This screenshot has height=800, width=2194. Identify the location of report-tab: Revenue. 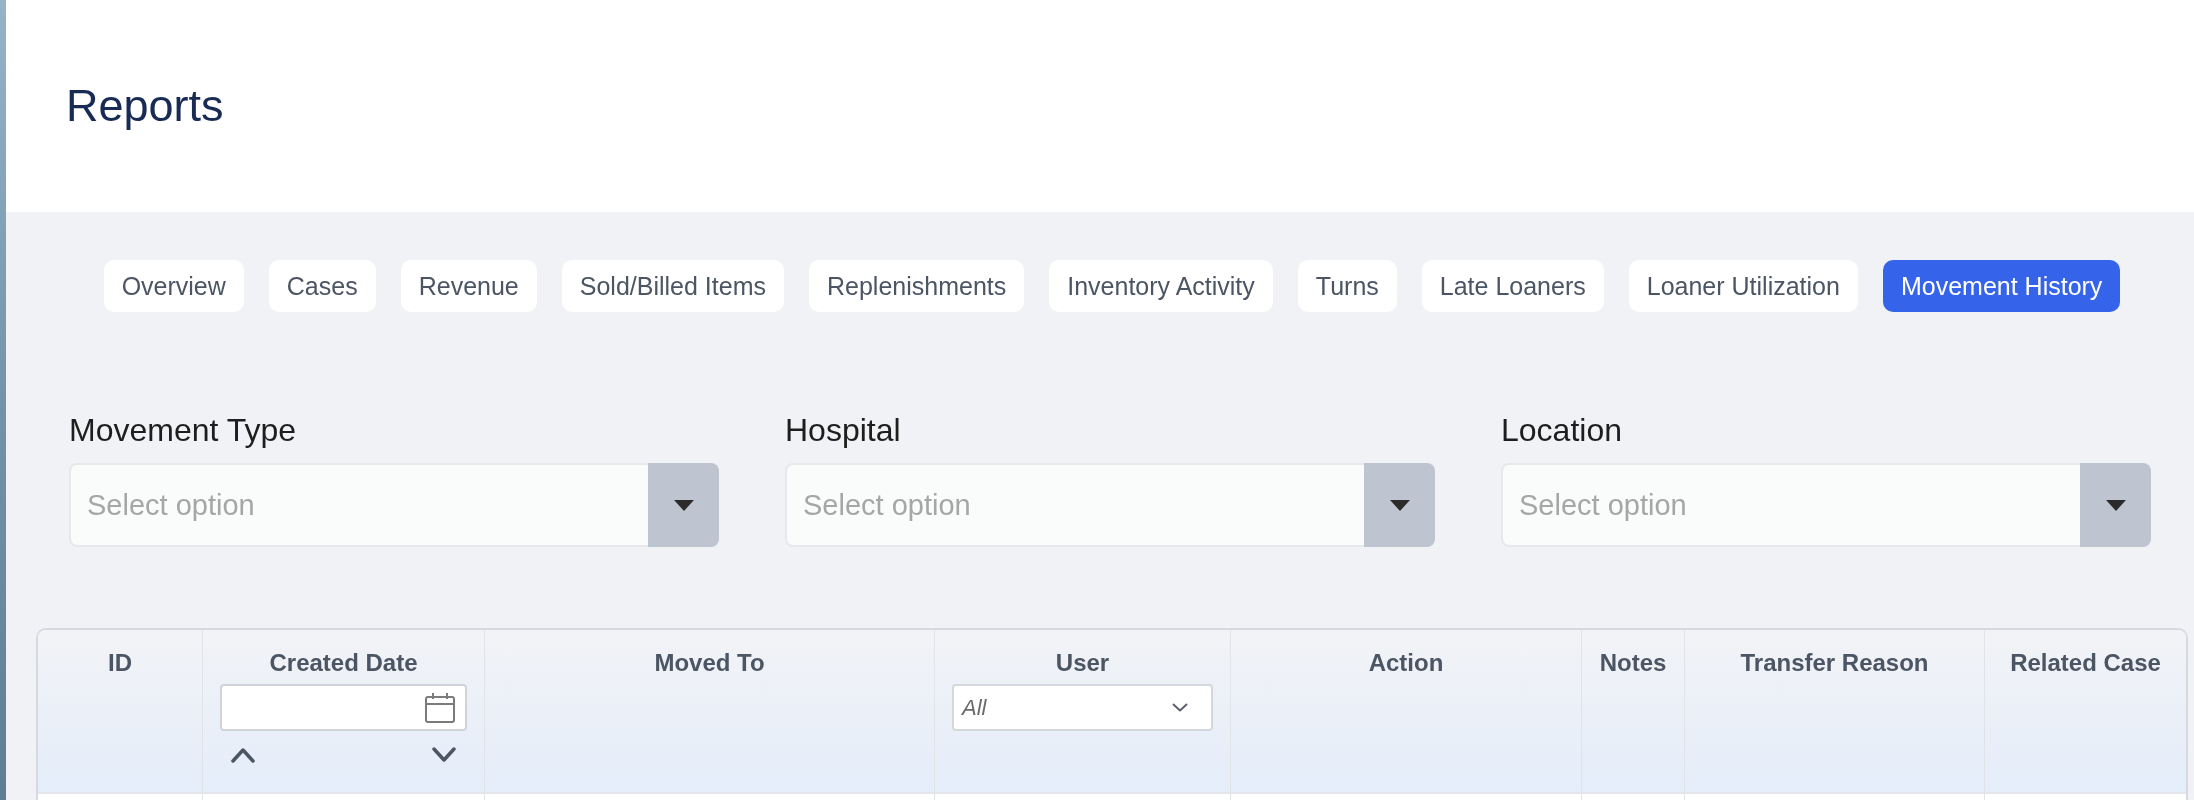
(468, 286).